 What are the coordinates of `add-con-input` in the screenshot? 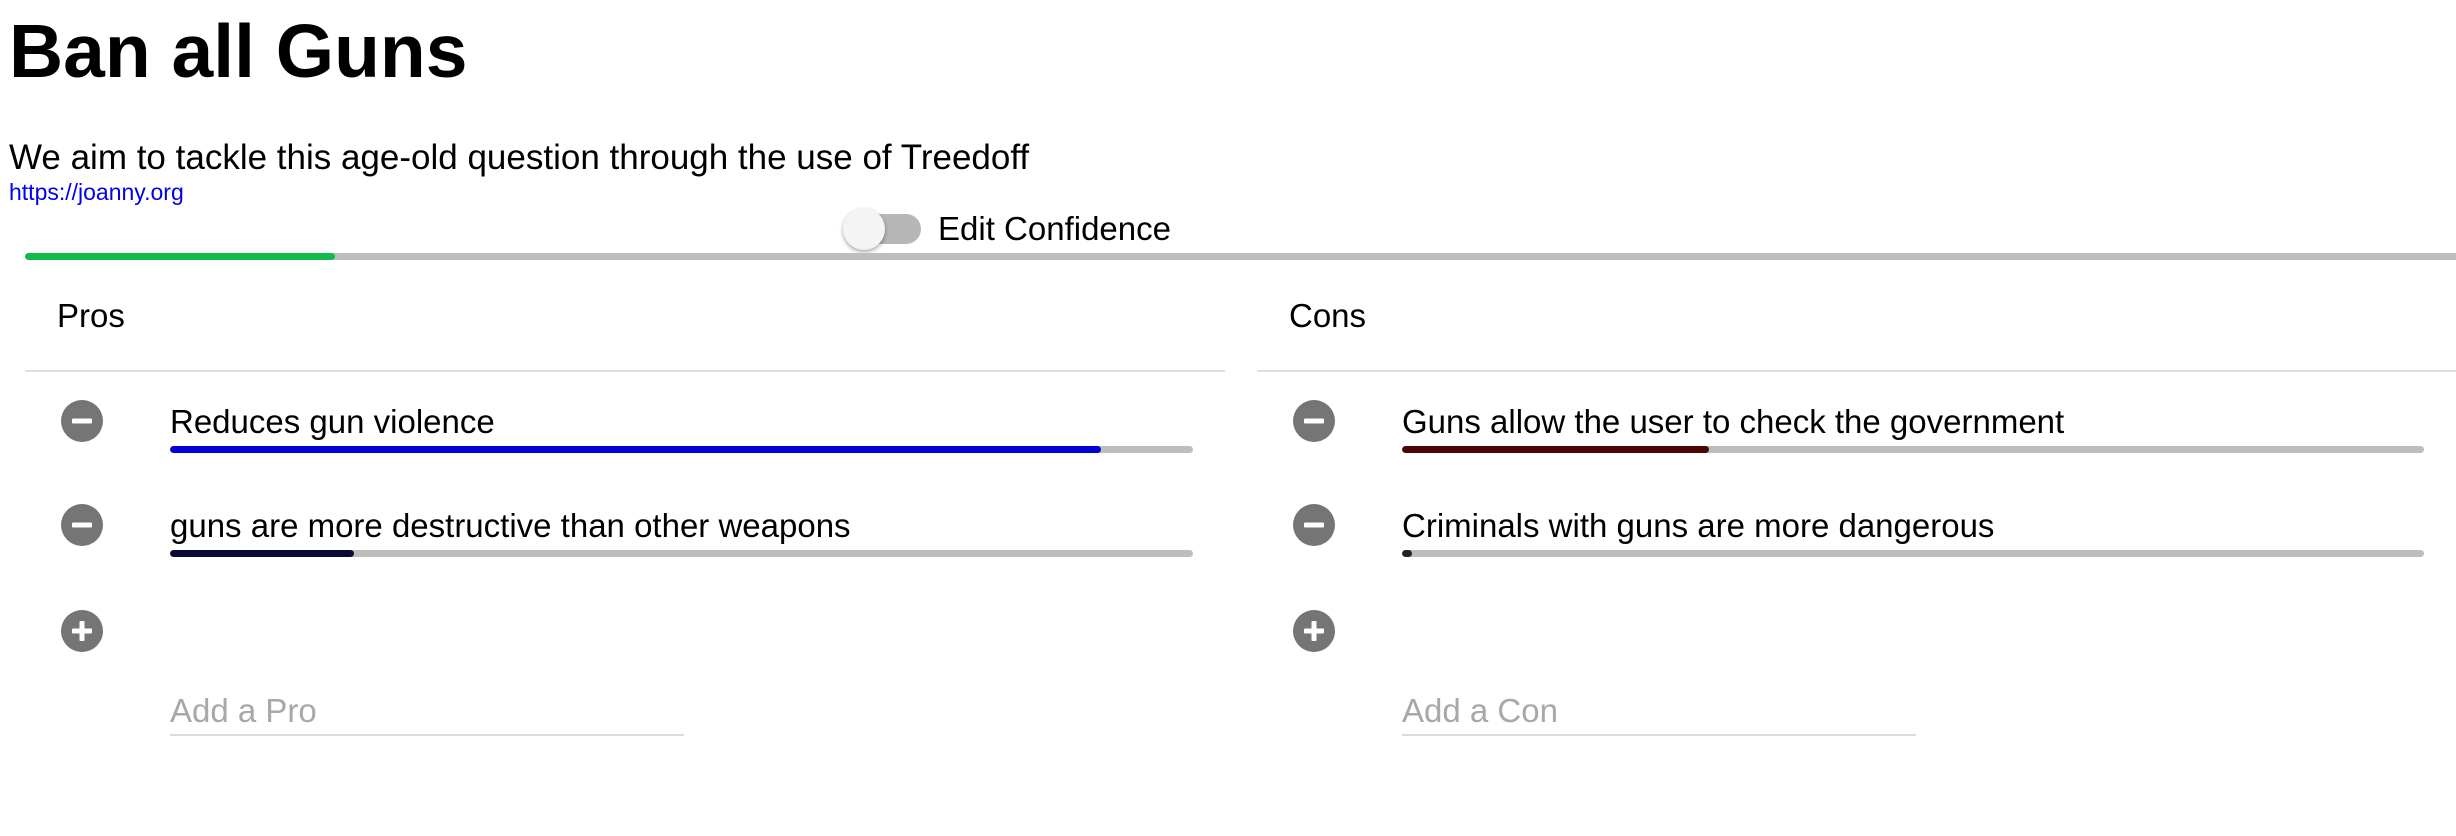 It's located at (1659, 712).